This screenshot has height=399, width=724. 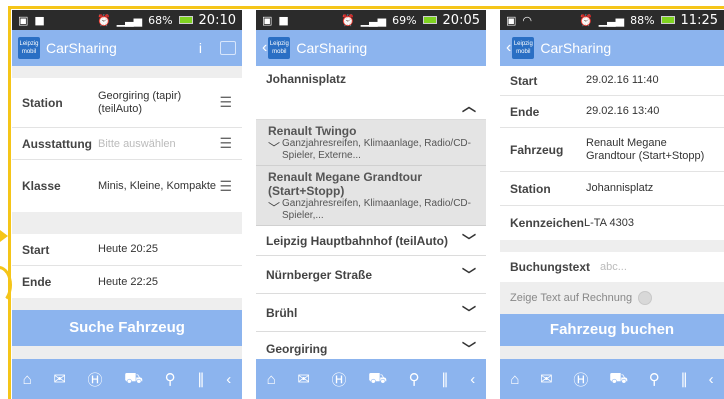 I want to click on clock: 20:05, so click(x=461, y=20).